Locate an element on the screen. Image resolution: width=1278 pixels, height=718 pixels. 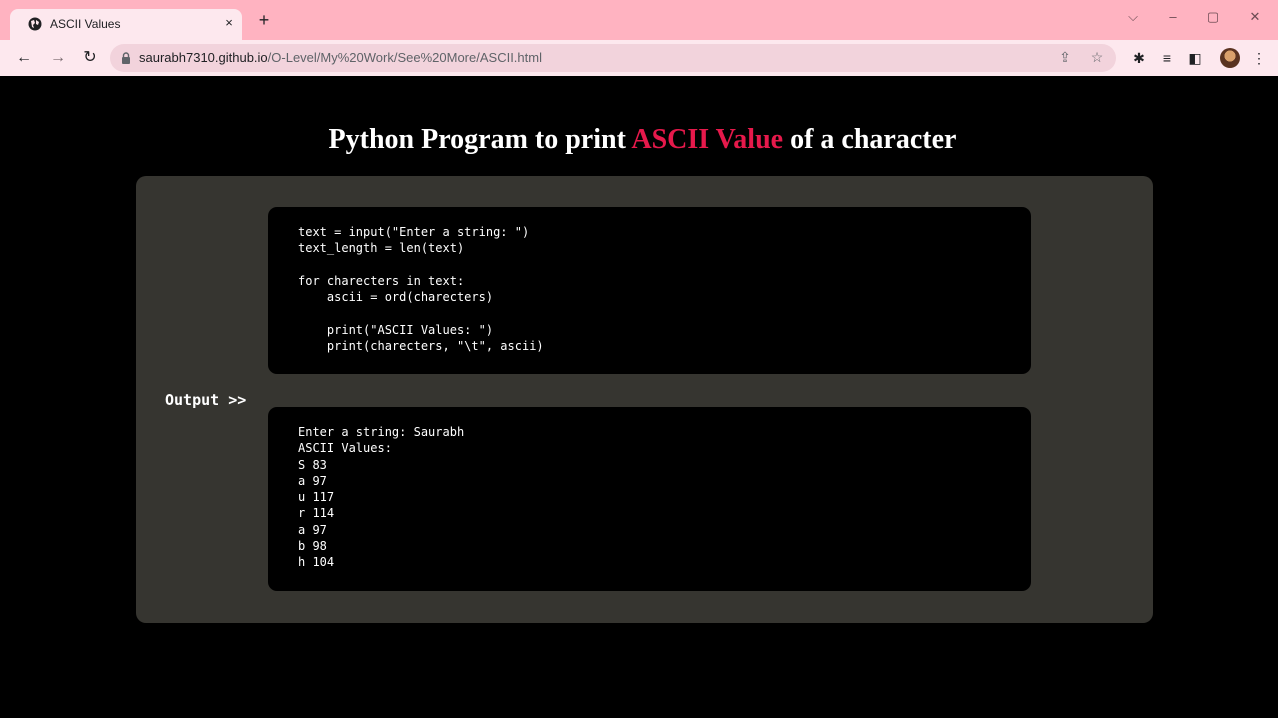
globe-icon is located at coordinates (35, 24).